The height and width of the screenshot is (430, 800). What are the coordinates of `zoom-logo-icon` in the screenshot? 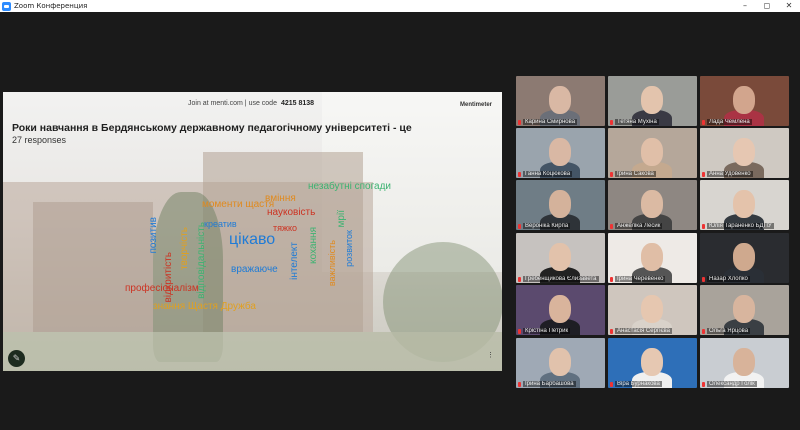 It's located at (6, 6).